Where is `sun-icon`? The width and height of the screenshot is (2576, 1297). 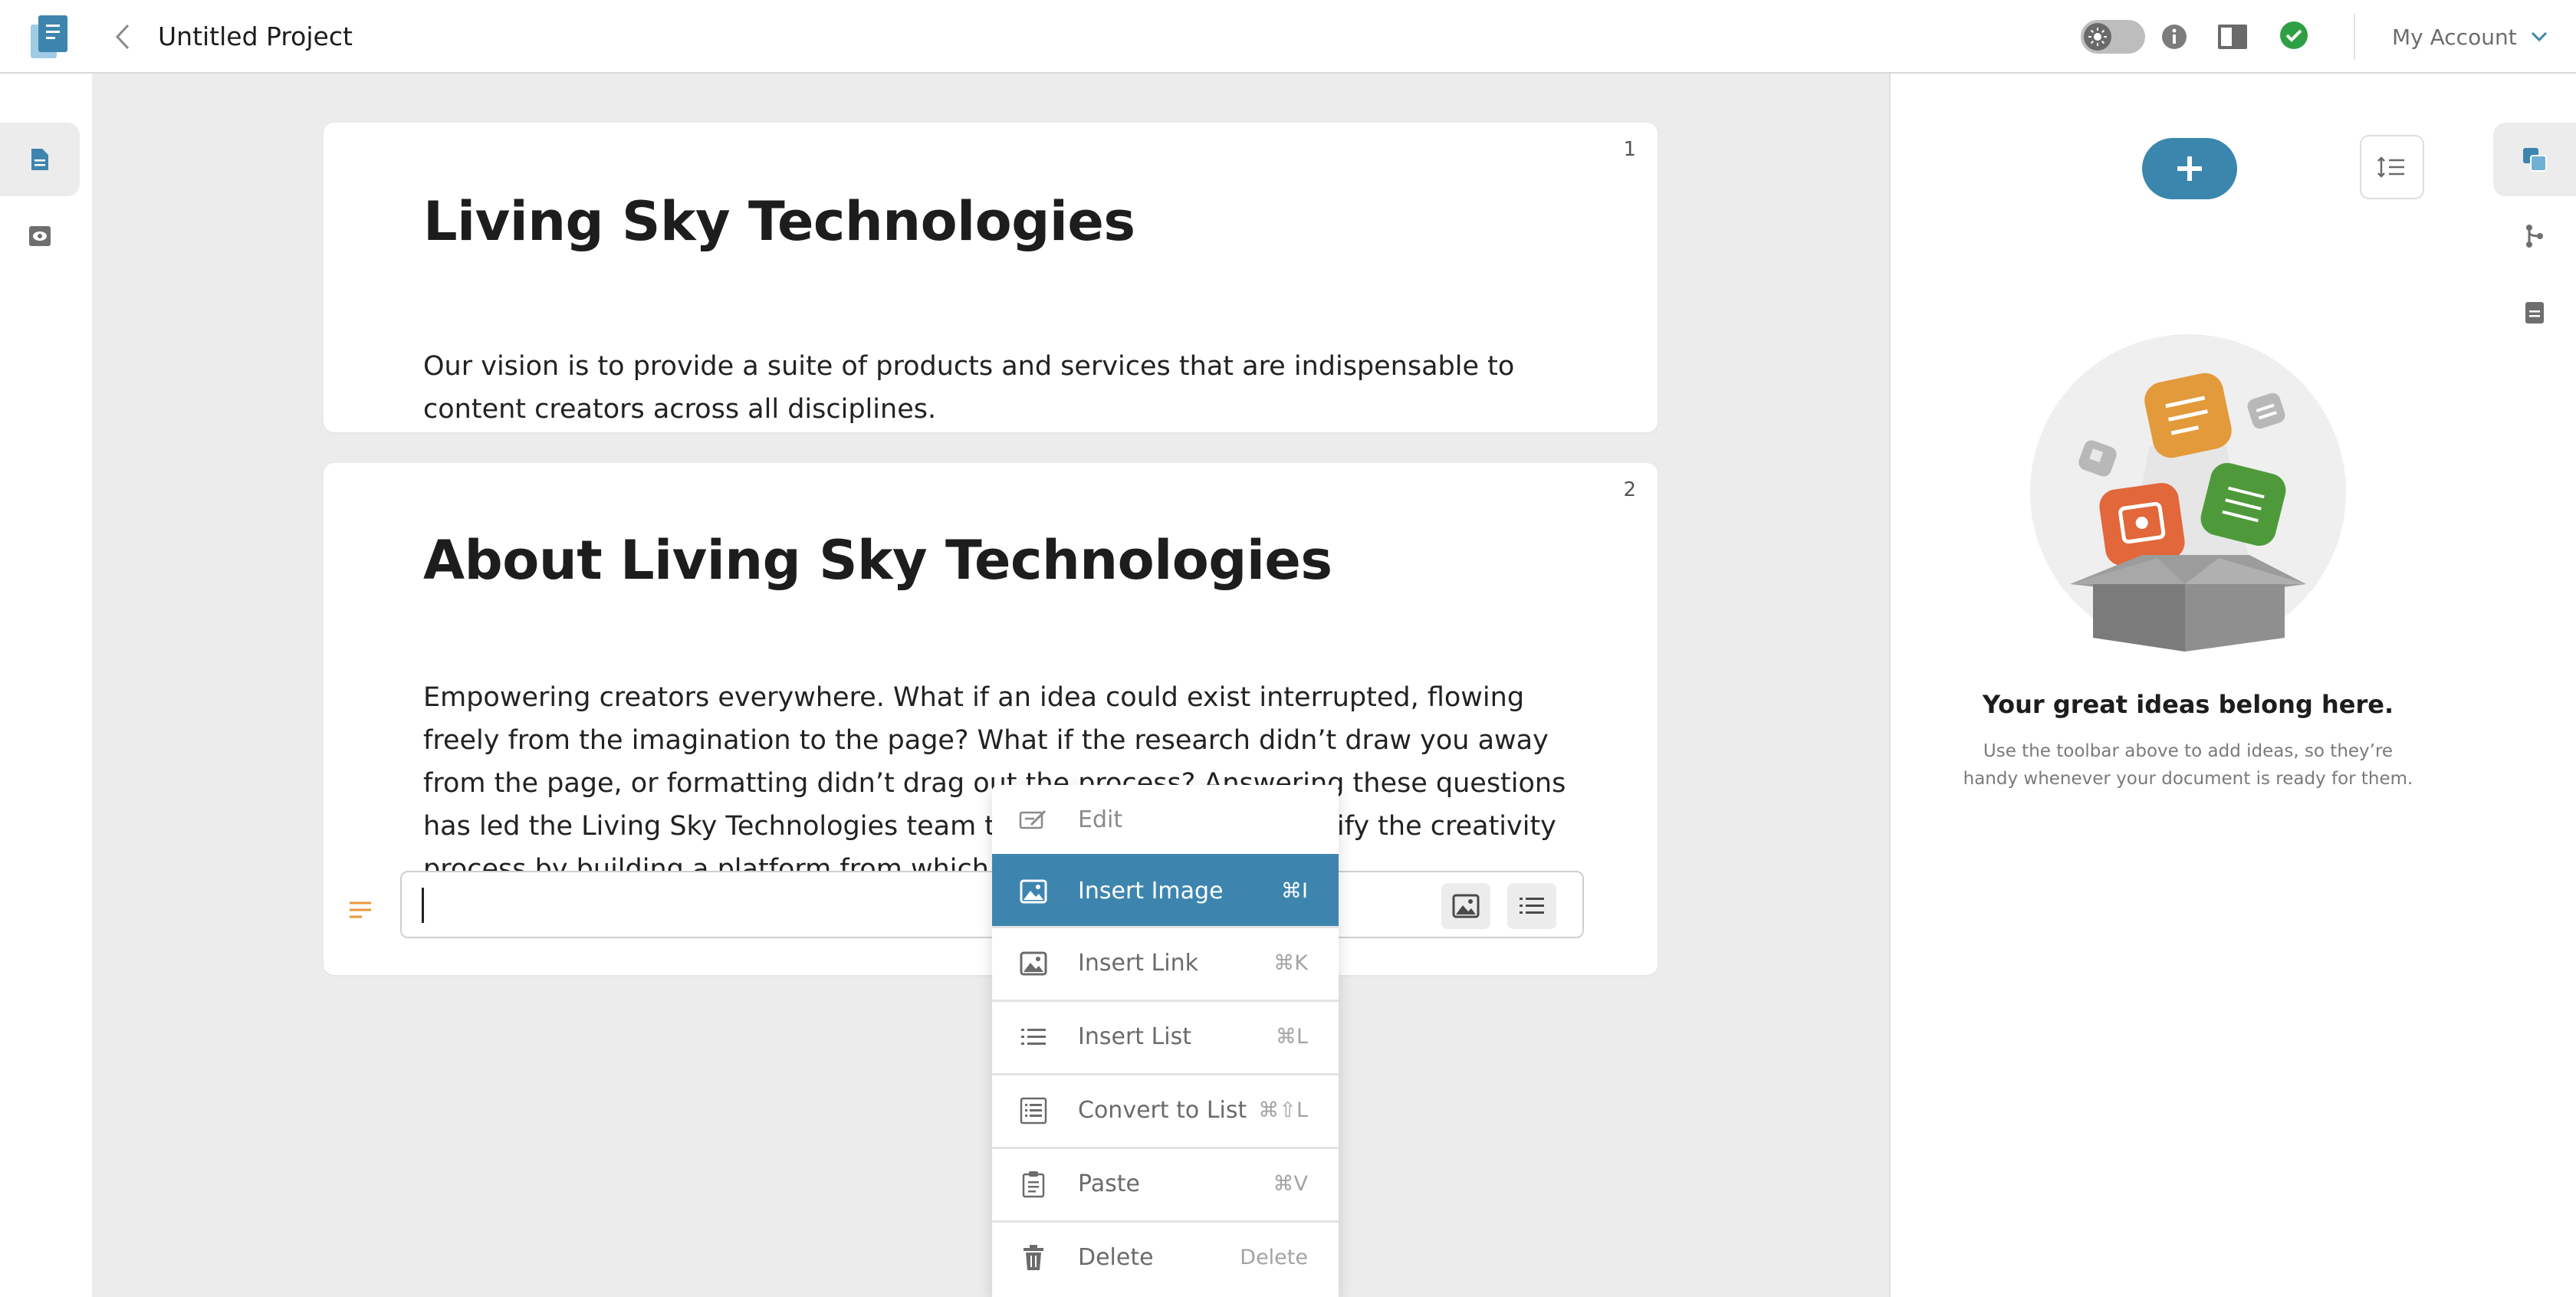
sun-icon is located at coordinates (2098, 37).